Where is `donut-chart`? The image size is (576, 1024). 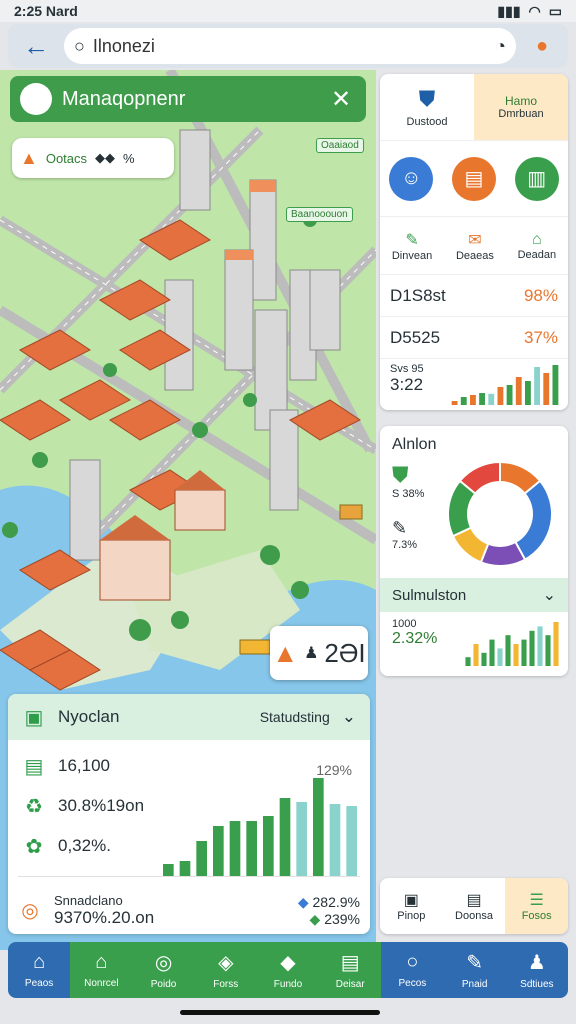
donut-chart is located at coordinates (500, 513).